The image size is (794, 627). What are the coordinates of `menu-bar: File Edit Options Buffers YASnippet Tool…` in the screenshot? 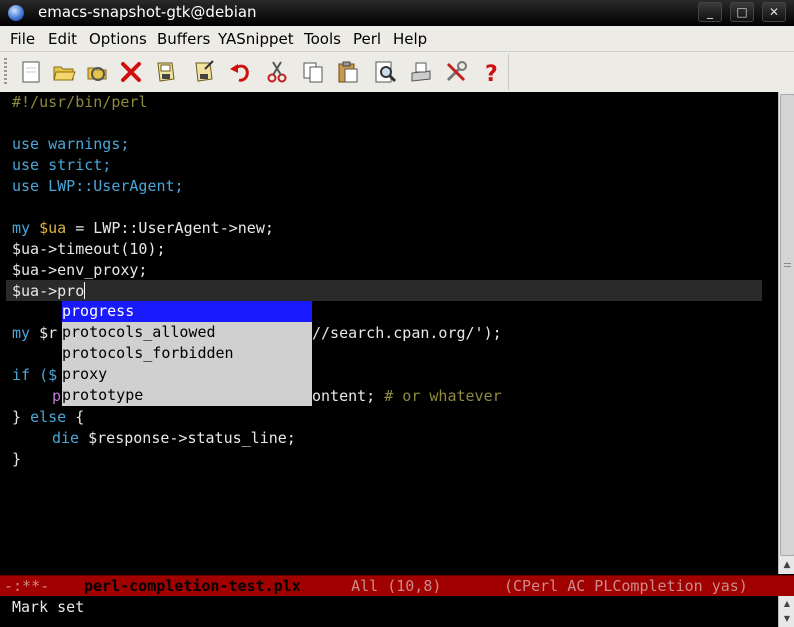 It's located at (397, 39).